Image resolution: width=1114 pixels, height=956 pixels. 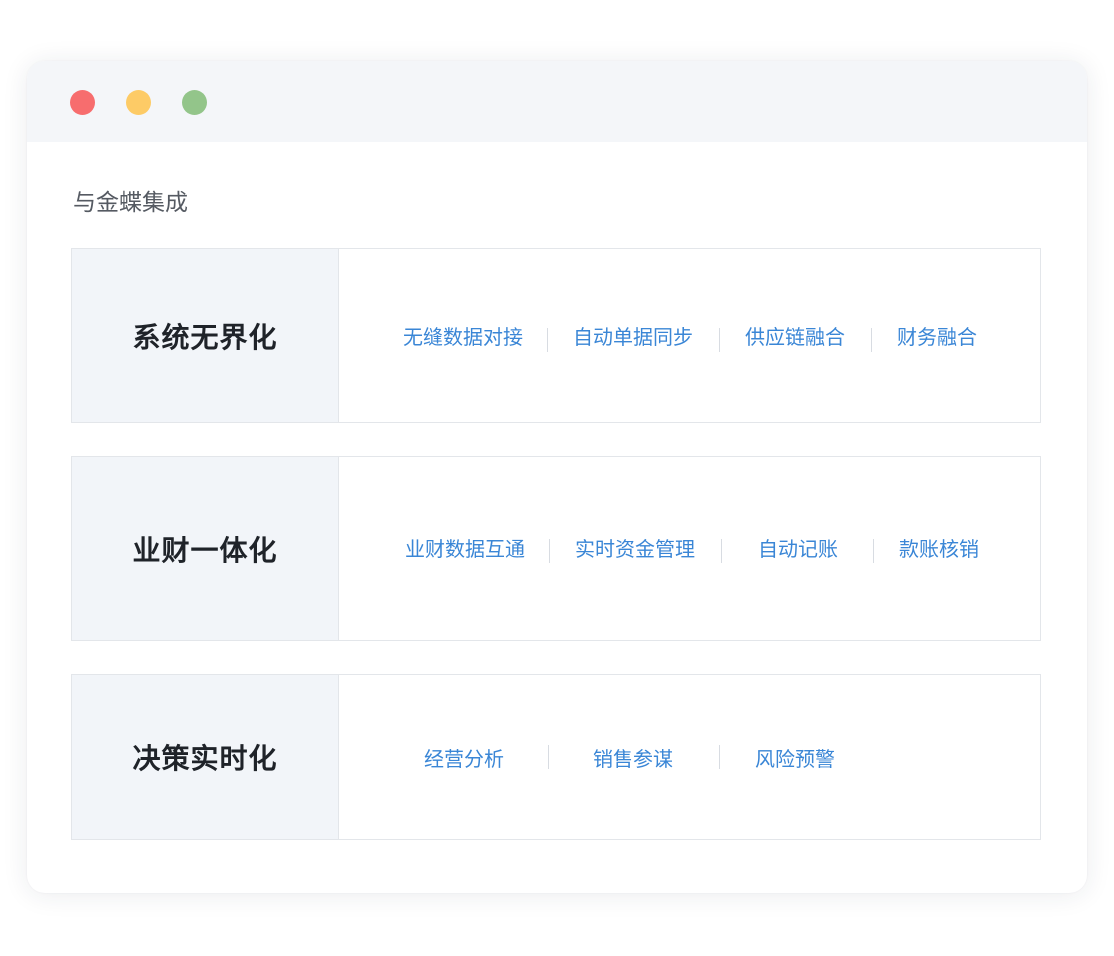 What do you see at coordinates (194, 102) in the screenshot?
I see `maximize-window-icon` at bounding box center [194, 102].